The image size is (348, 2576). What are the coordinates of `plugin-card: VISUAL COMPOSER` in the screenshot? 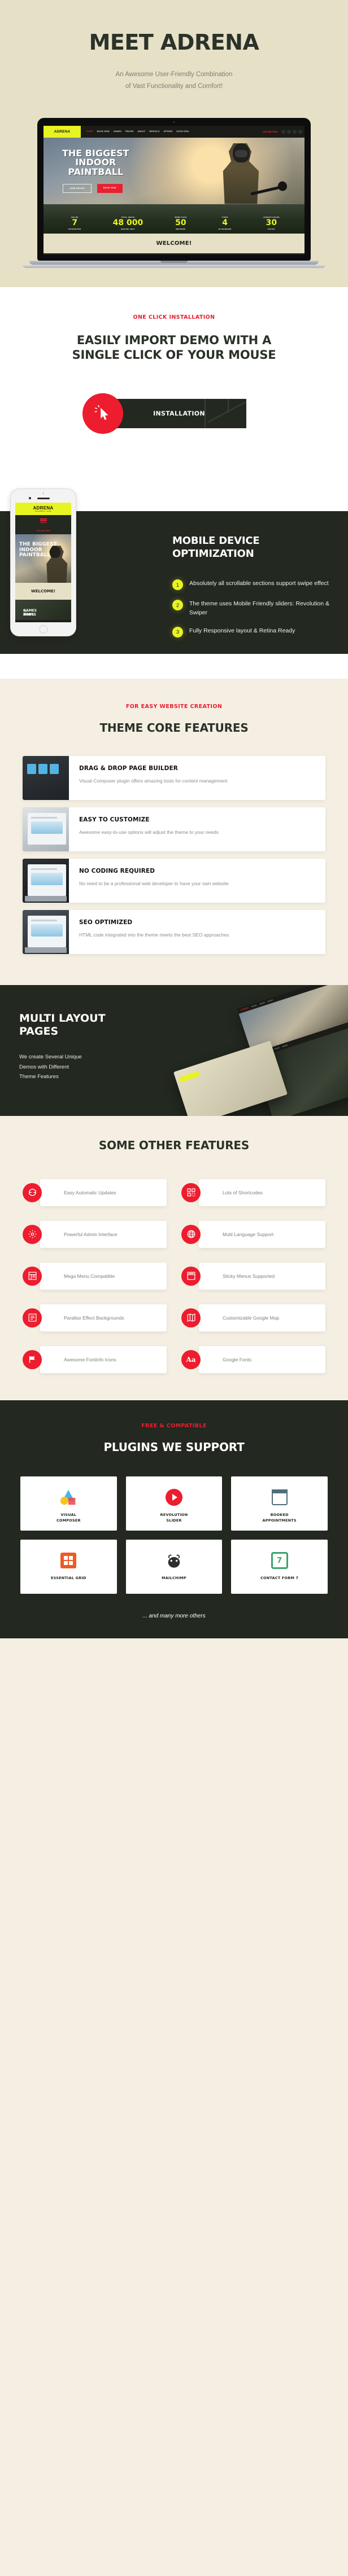 It's located at (69, 1503).